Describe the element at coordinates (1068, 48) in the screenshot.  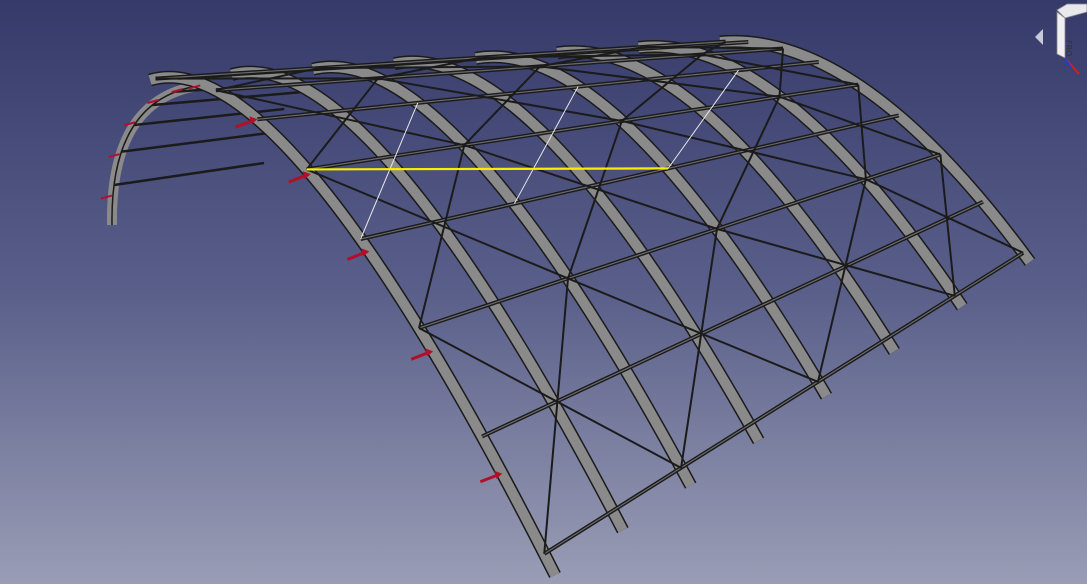
I see `navcube-front-label: FRO` at that location.